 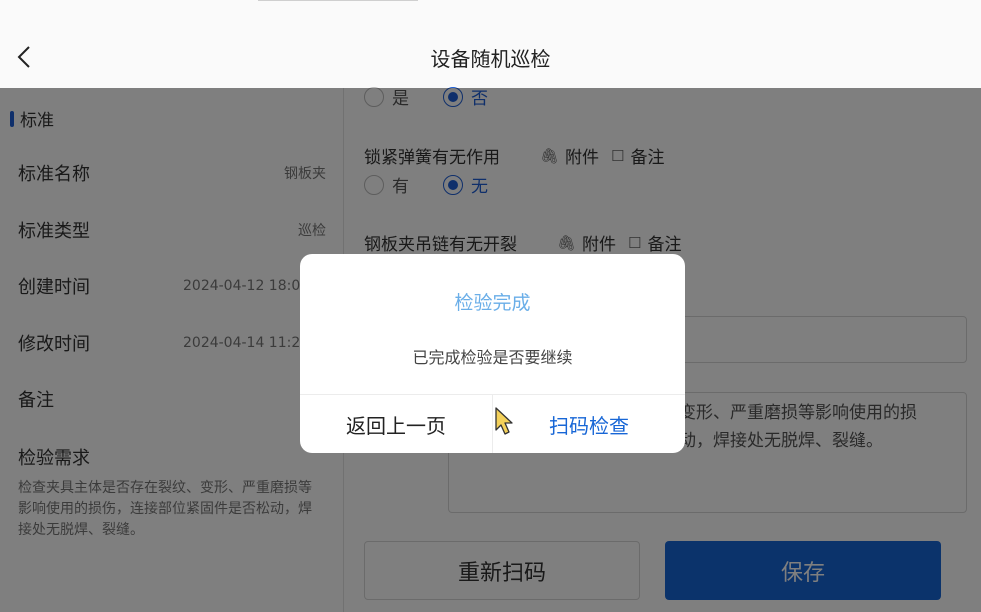 What do you see at coordinates (492, 357) in the screenshot?
I see `dialog-message: 已完成检验是否要继续` at bounding box center [492, 357].